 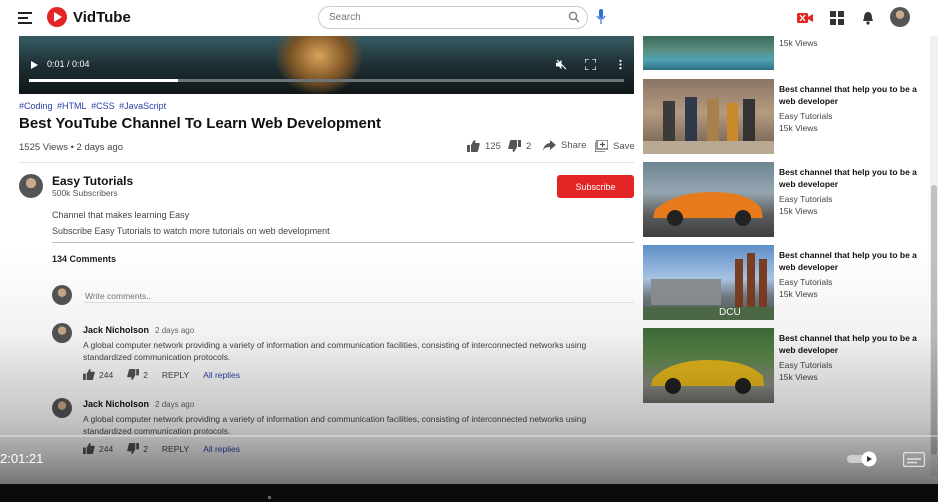 I want to click on app-name: VidTube, so click(x=102, y=17).